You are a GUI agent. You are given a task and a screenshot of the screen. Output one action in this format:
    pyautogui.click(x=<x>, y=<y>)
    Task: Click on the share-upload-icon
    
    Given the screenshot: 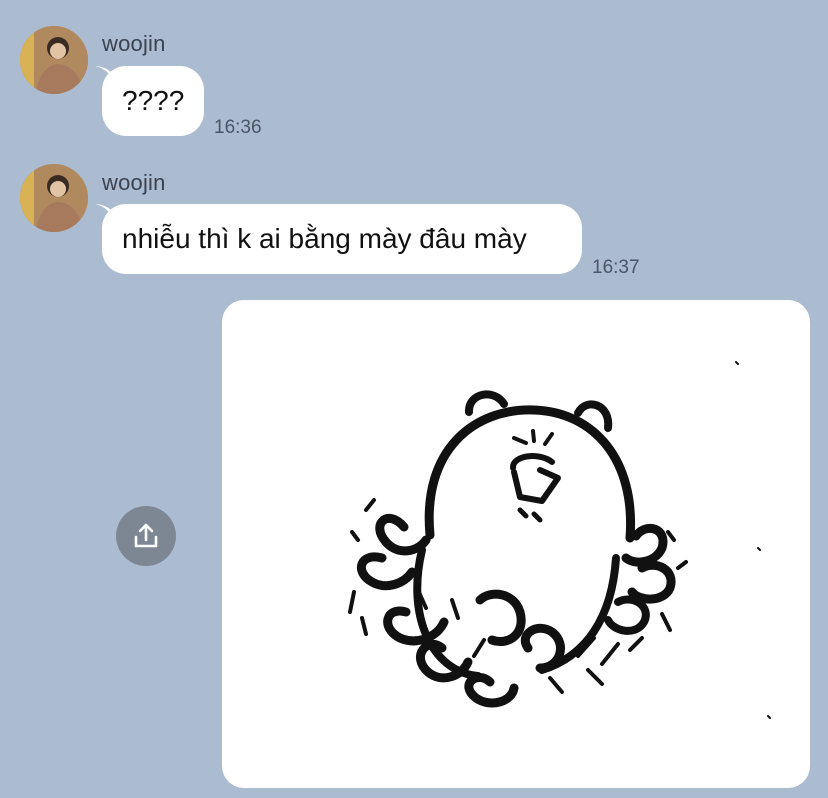 What is the action you would take?
    pyautogui.click(x=146, y=535)
    